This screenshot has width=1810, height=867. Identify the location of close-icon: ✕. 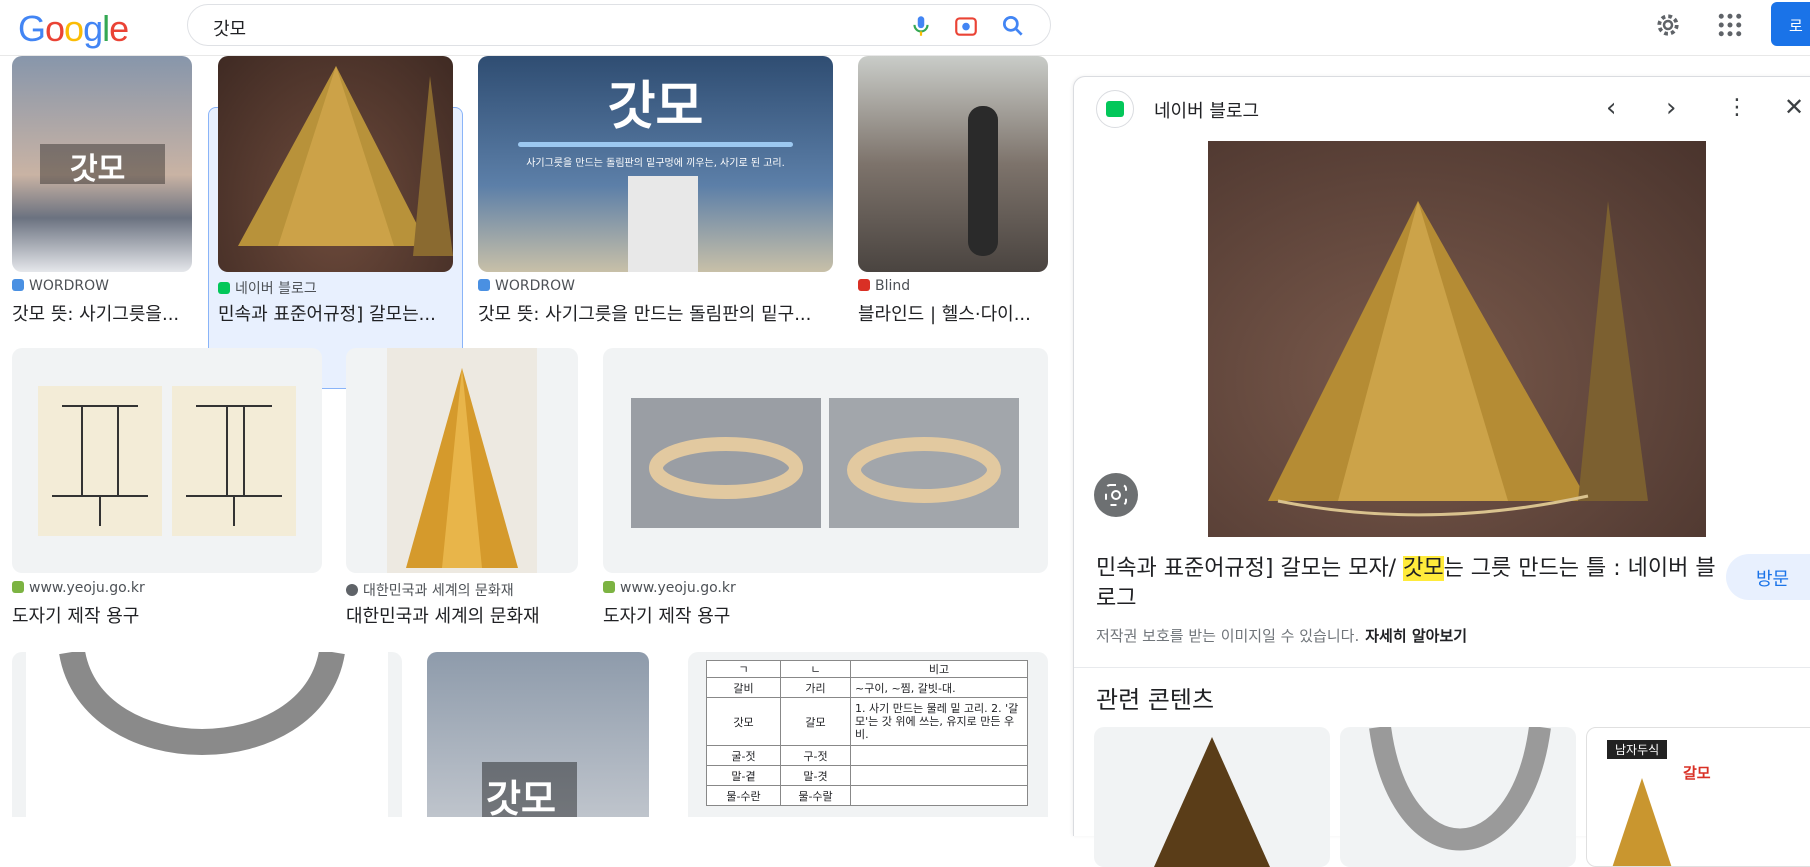
(1794, 107).